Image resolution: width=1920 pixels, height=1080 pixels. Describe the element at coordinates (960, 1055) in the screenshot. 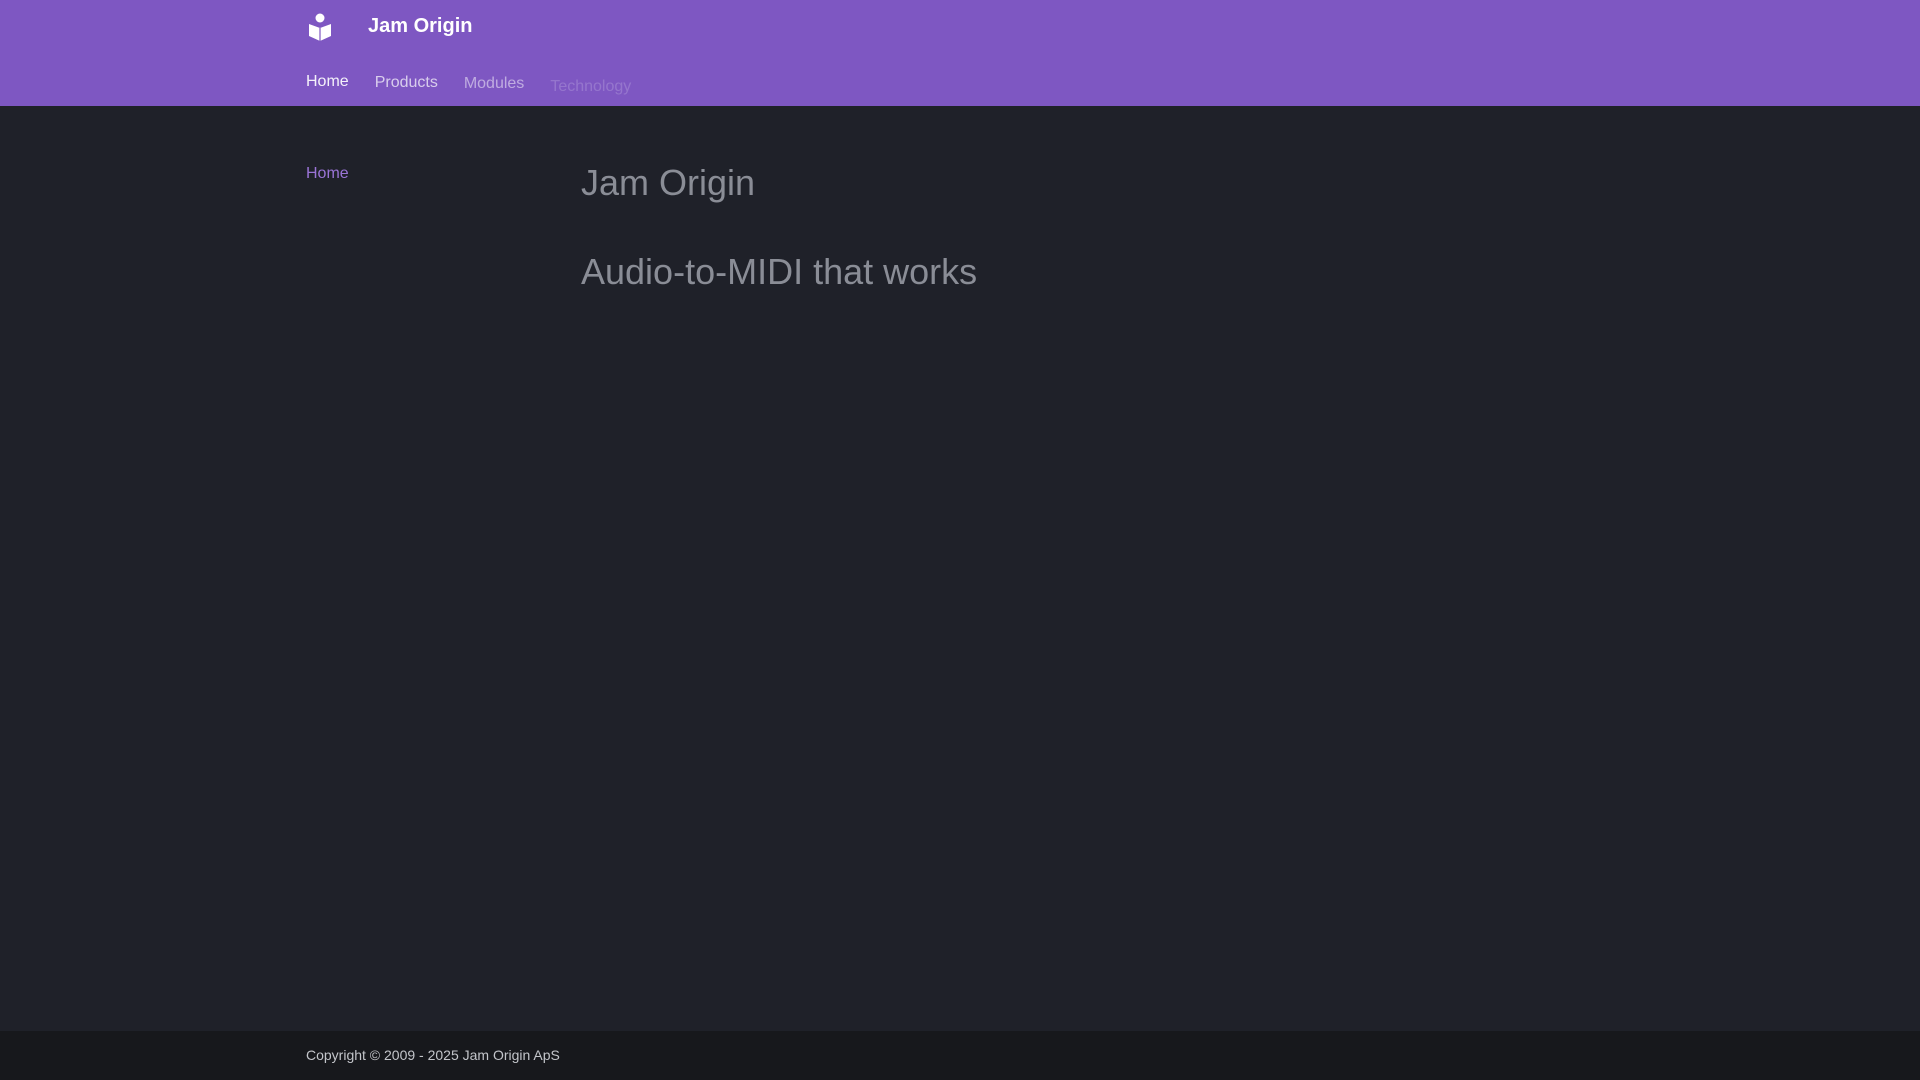

I see `footer: Copyright © 2009 - 2025 Jam Origin ApS` at that location.